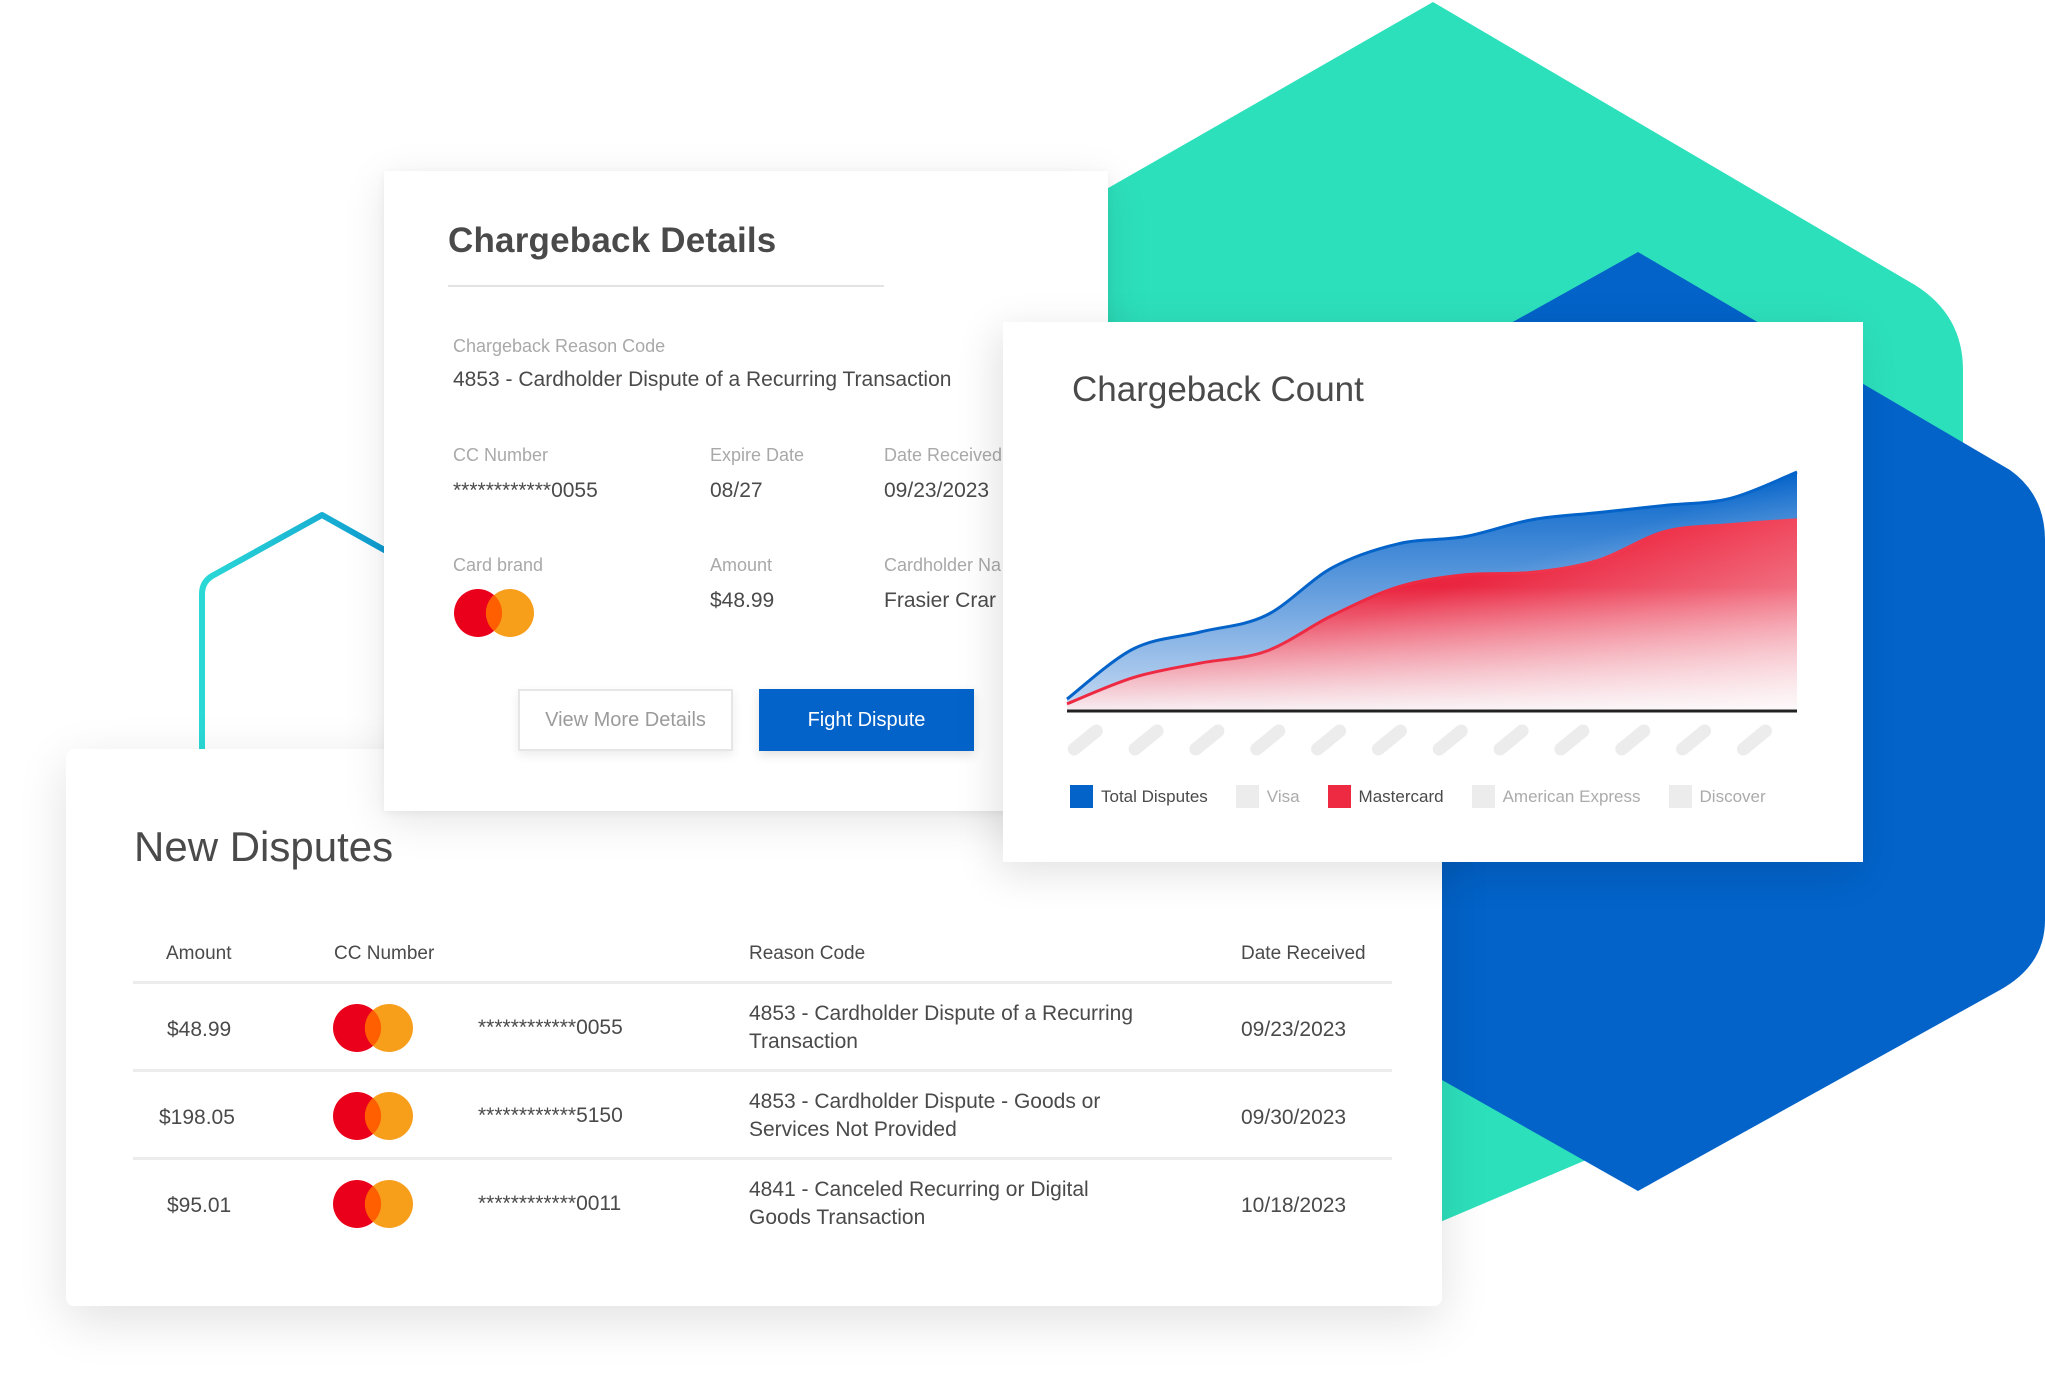 The height and width of the screenshot is (1386, 2045). I want to click on row-date-received: 09/23/2023, so click(1294, 1029).